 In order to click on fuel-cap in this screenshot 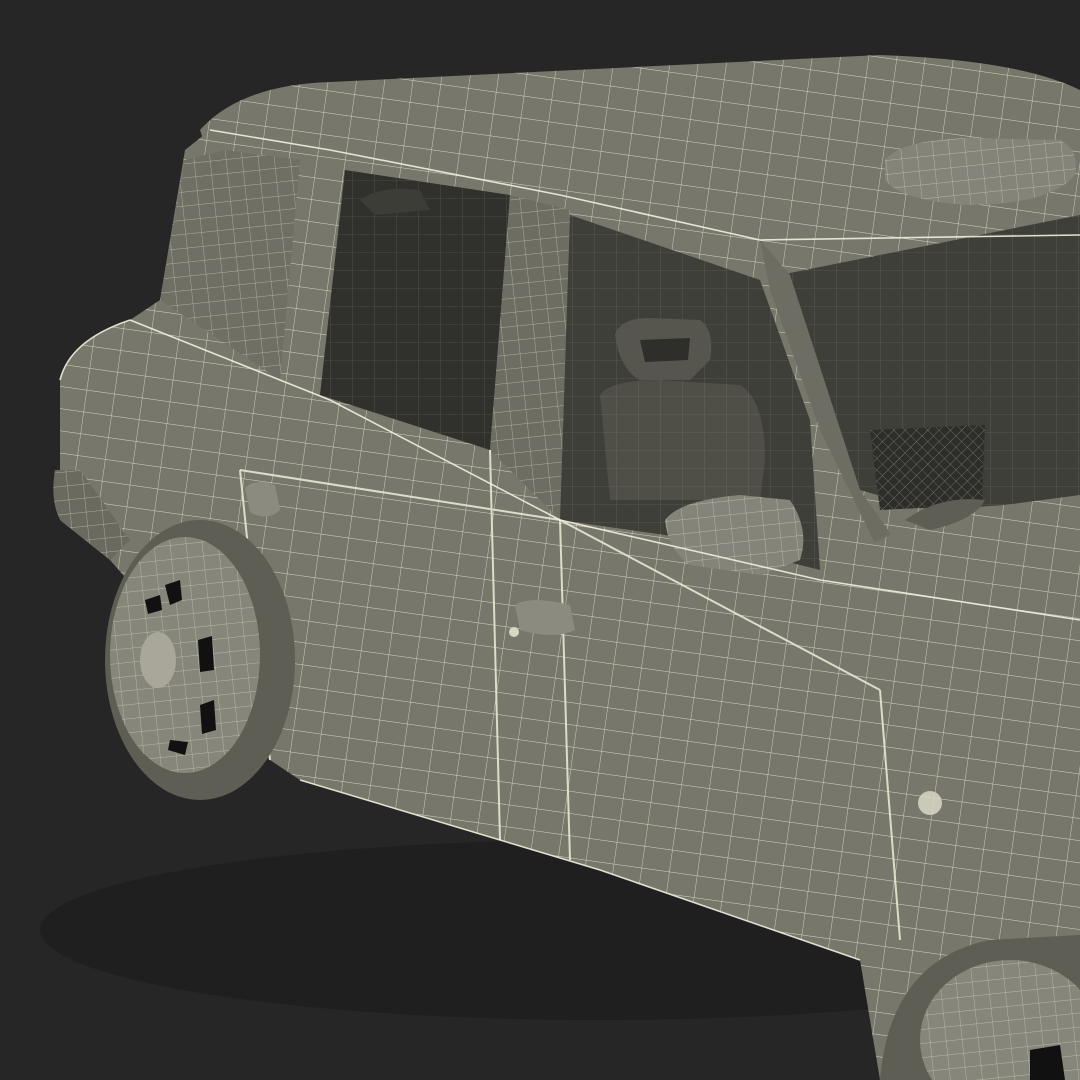, I will do `click(930, 803)`.